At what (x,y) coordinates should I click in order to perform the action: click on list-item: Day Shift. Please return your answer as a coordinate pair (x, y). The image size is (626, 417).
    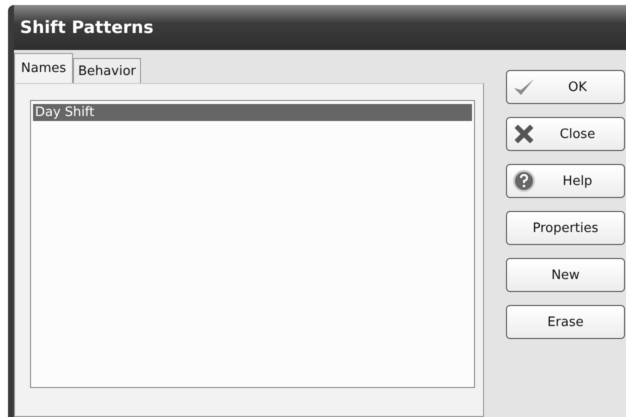
    Looking at the image, I should click on (252, 112).